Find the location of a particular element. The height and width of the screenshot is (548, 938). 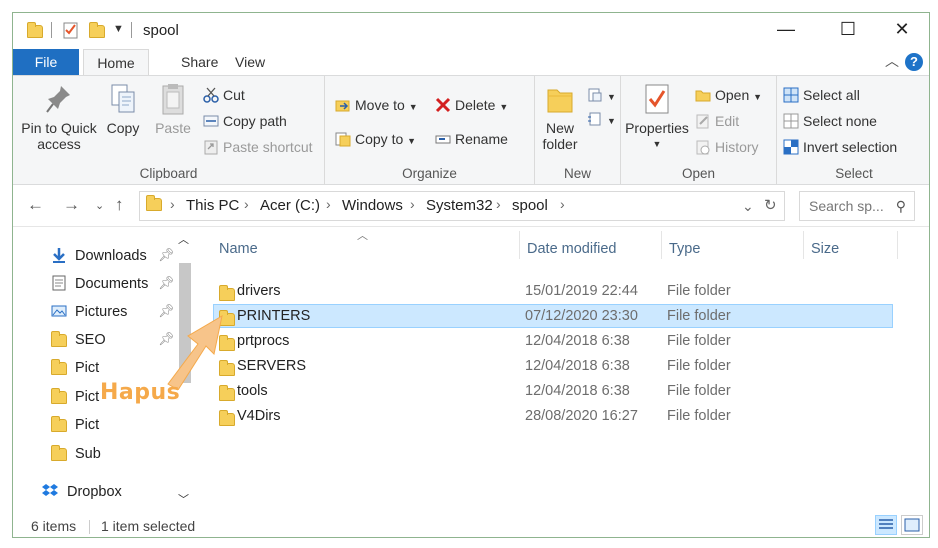

cut-button: Cut is located at coordinates (224, 95).